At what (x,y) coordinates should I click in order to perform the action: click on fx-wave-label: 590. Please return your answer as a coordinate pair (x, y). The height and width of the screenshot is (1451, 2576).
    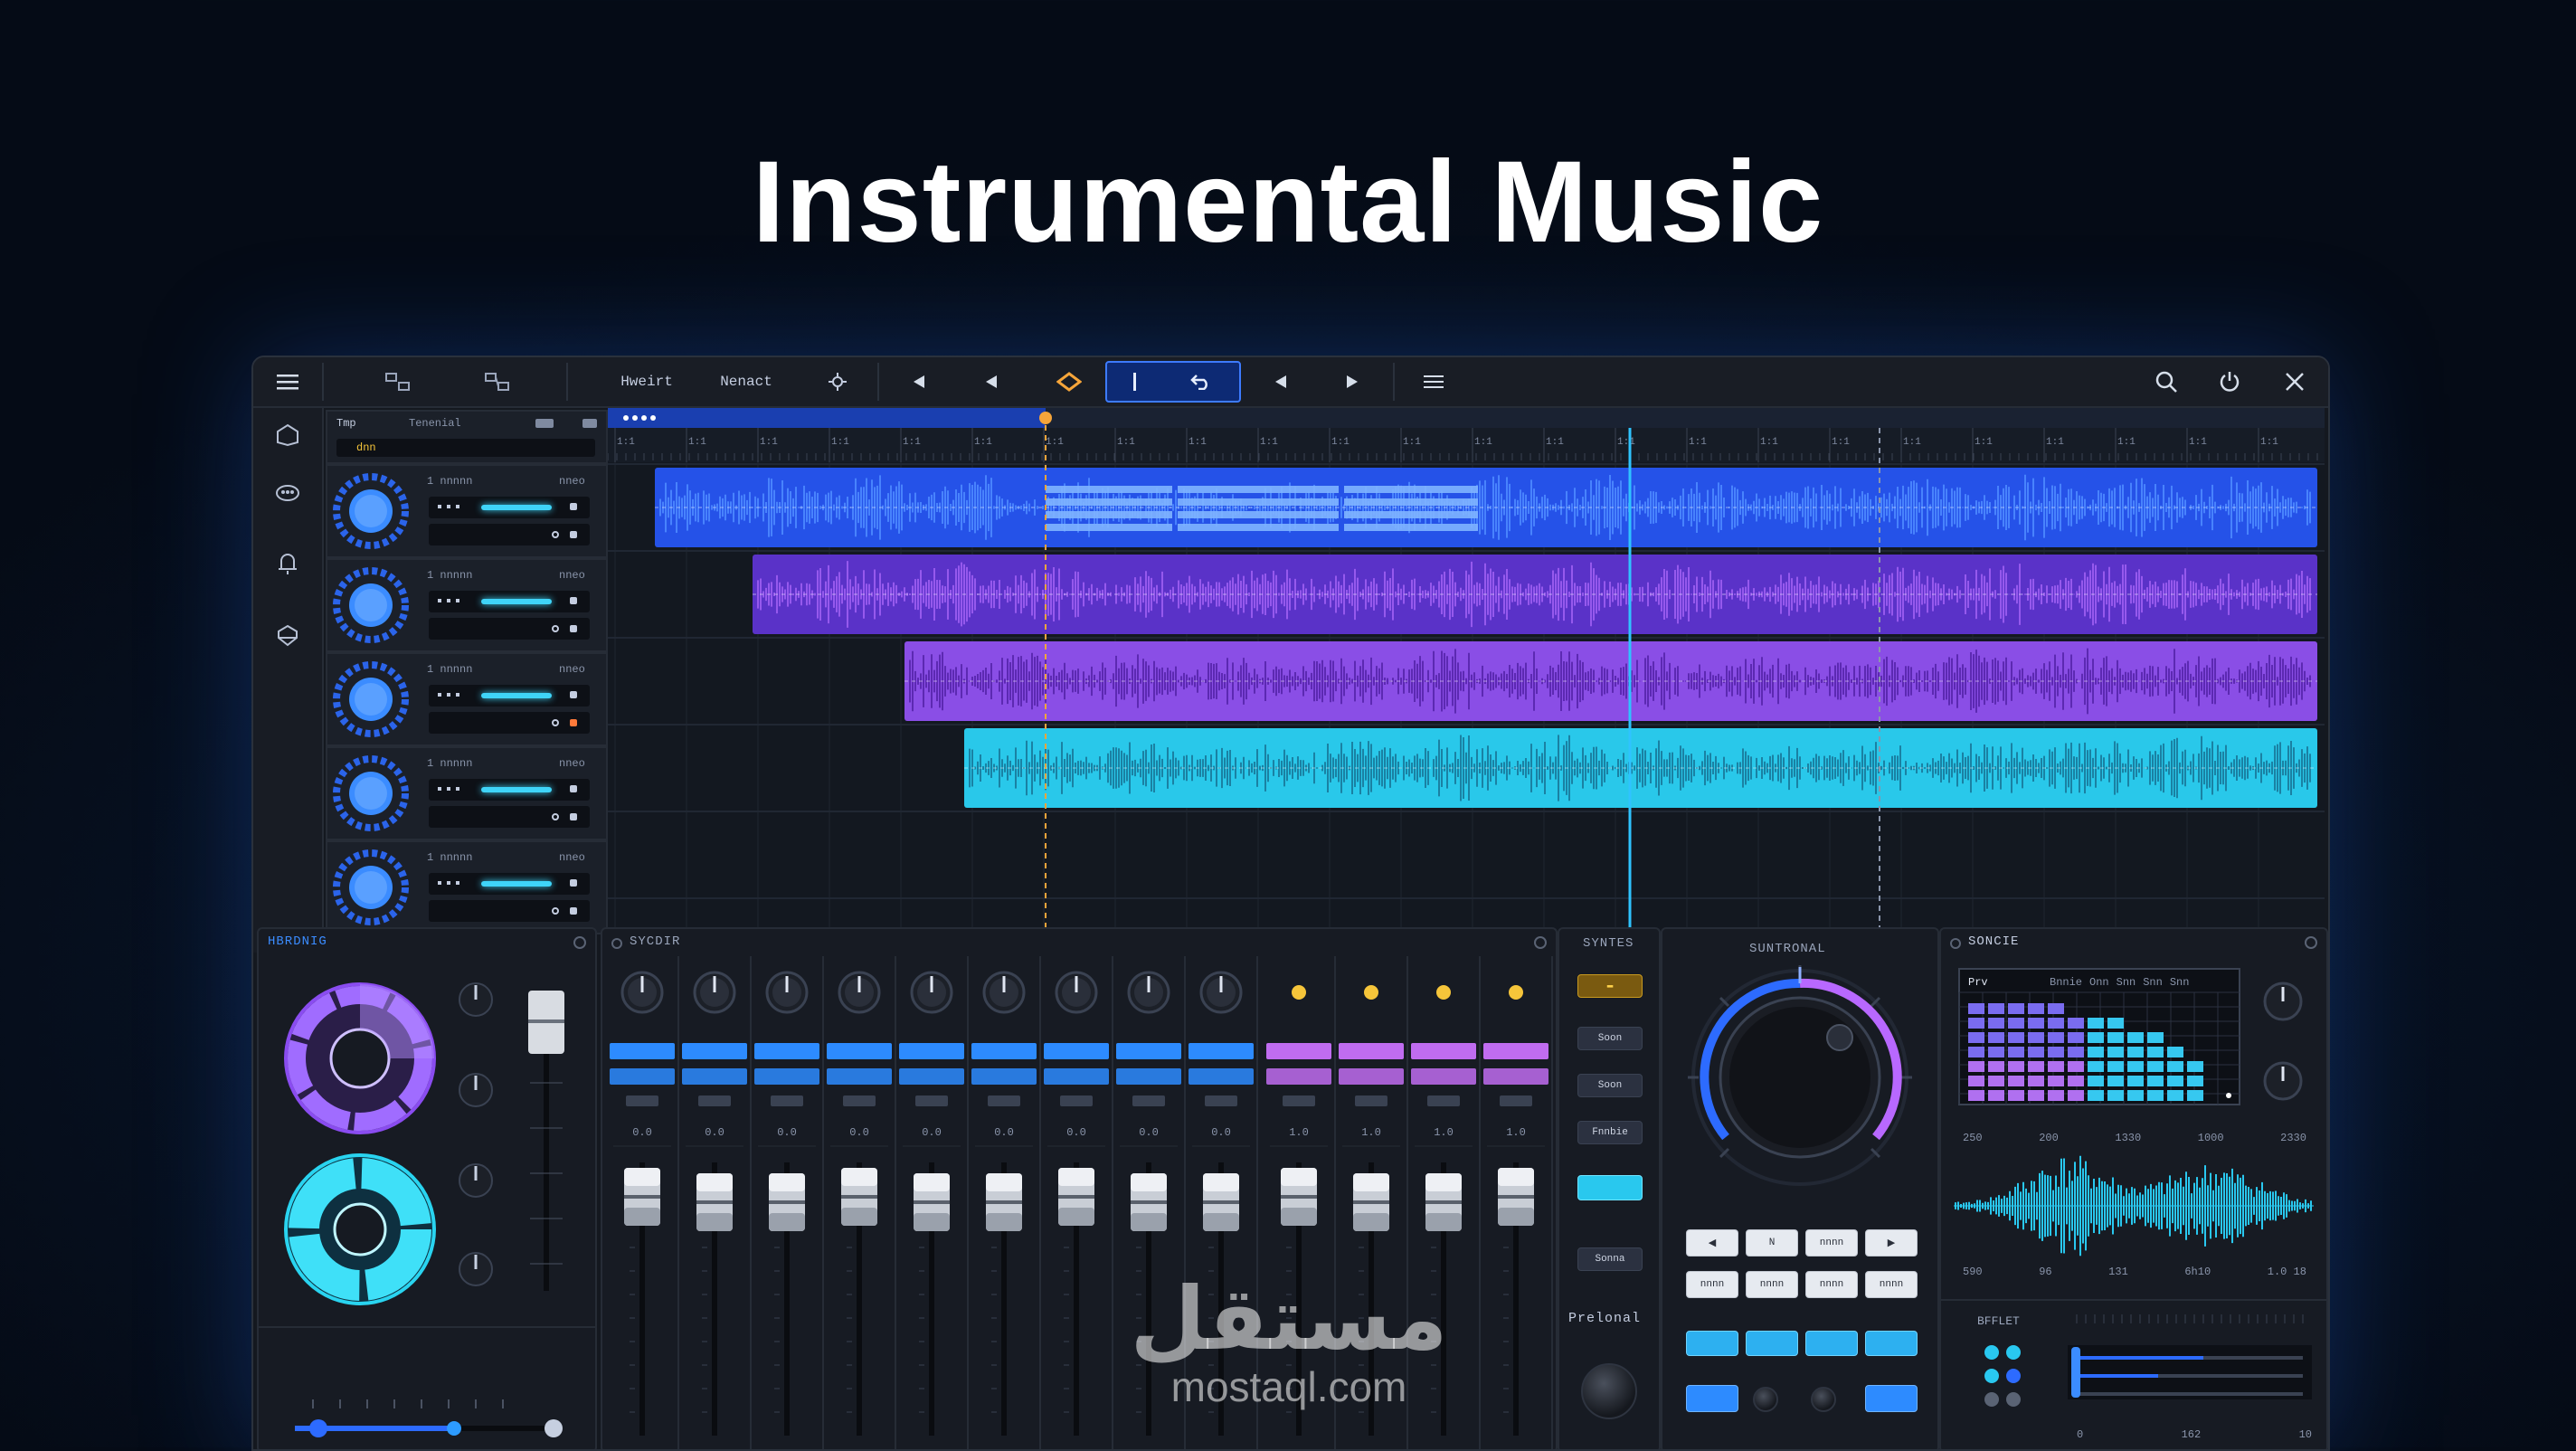
    Looking at the image, I should click on (1973, 1272).